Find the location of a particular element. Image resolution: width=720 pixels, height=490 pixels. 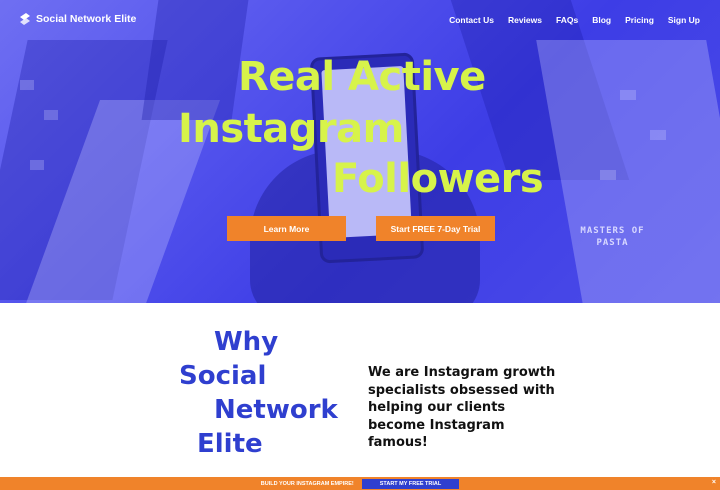

nav-blog: Blog is located at coordinates (601, 20).